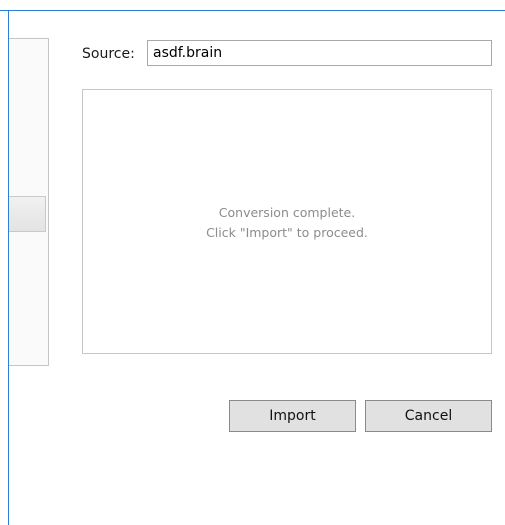 This screenshot has height=525, width=505. What do you see at coordinates (428, 416) in the screenshot?
I see `cancel-button: Cancel` at bounding box center [428, 416].